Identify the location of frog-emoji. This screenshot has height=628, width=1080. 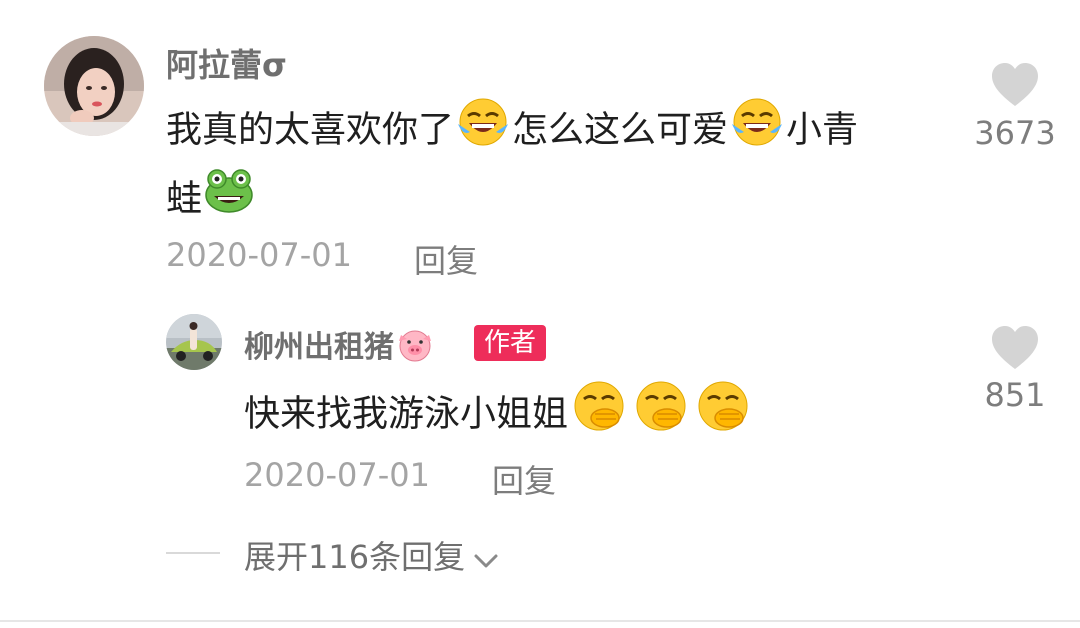
(229, 200).